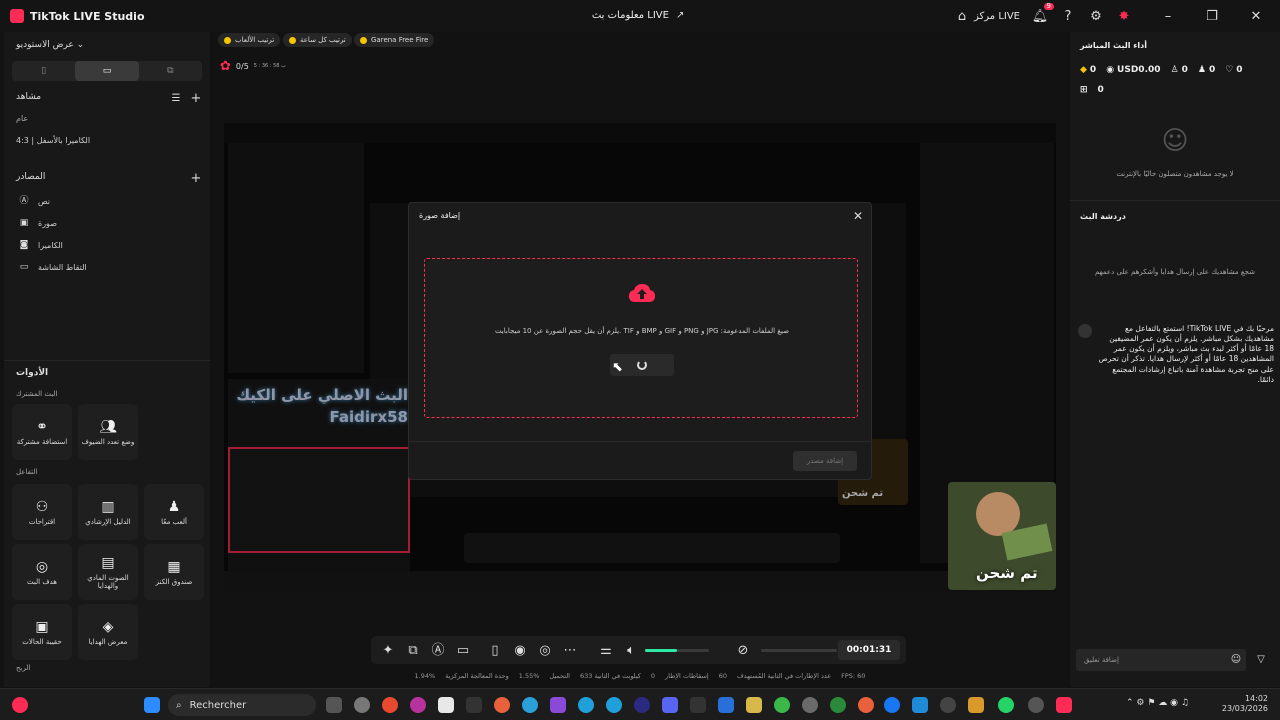 The image size is (1280, 720). What do you see at coordinates (265, 66) in the screenshot?
I see `rose-goal: ✿ 0/5 ب 58 : 36 : 5` at bounding box center [265, 66].